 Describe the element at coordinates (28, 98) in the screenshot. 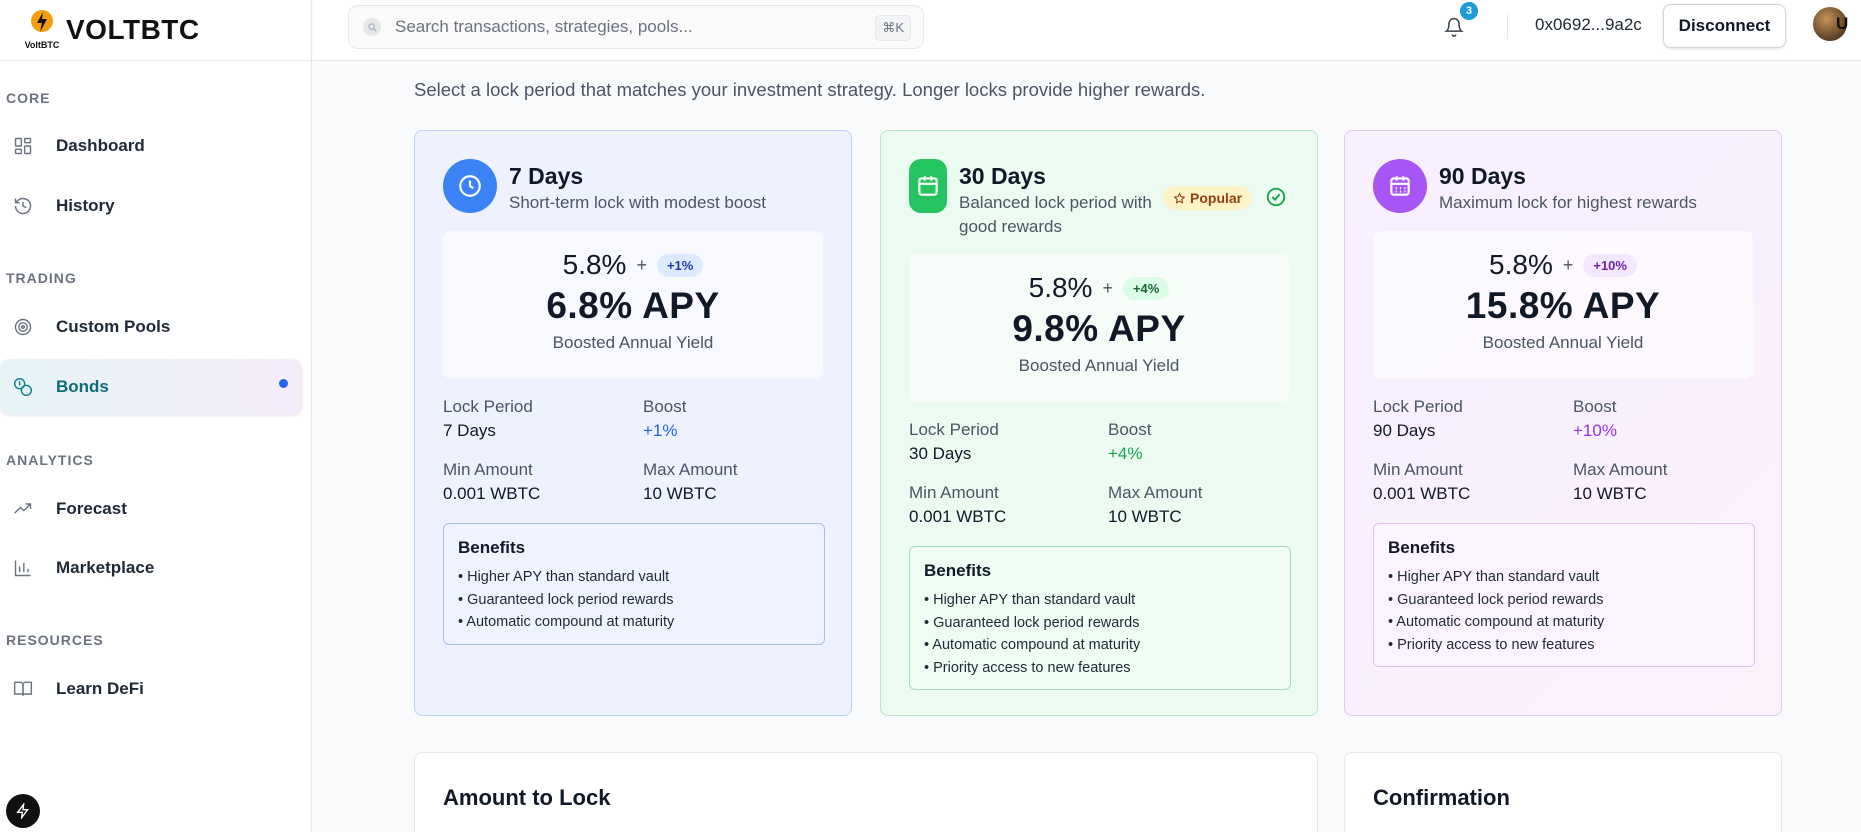

I see `section-label-core: CORE` at that location.